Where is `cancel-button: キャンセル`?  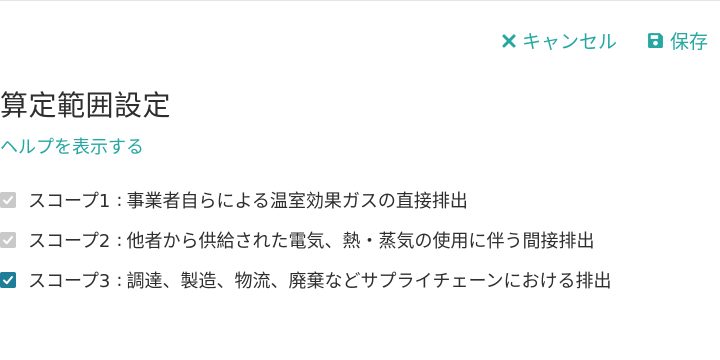
cancel-button: キャンセル is located at coordinates (559, 40).